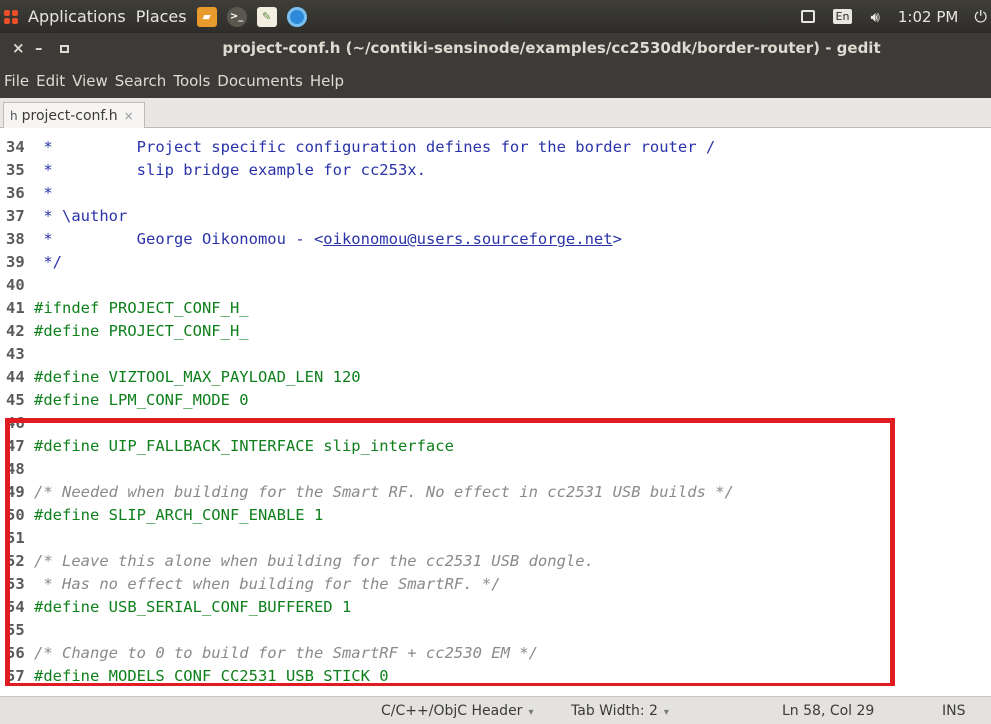  Describe the element at coordinates (495, 377) in the screenshot. I see `code-line: 44 #define VIZTOOL_MAX_PAYLOAD_LEN 120` at that location.